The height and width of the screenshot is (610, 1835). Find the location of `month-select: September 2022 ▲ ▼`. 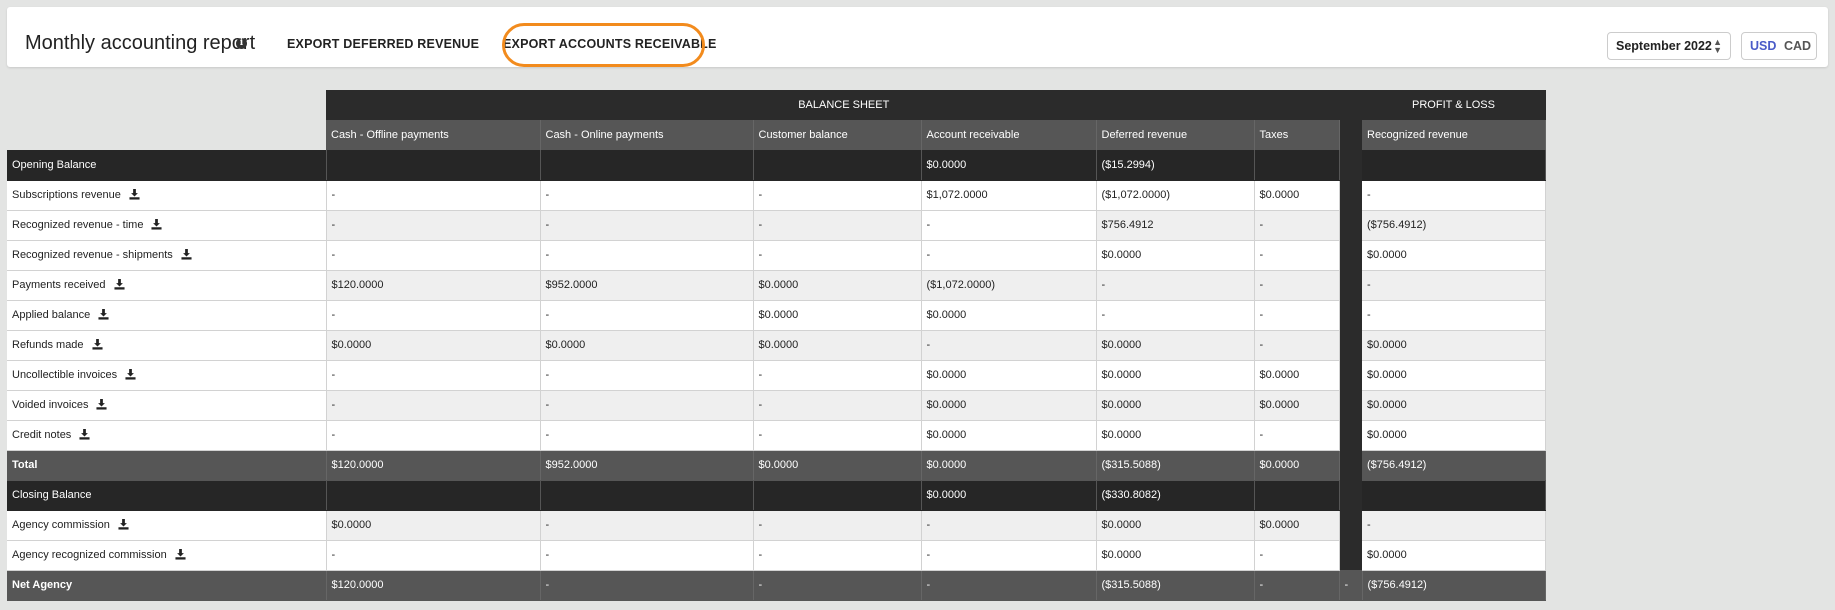

month-select: September 2022 ▲ ▼ is located at coordinates (1669, 46).